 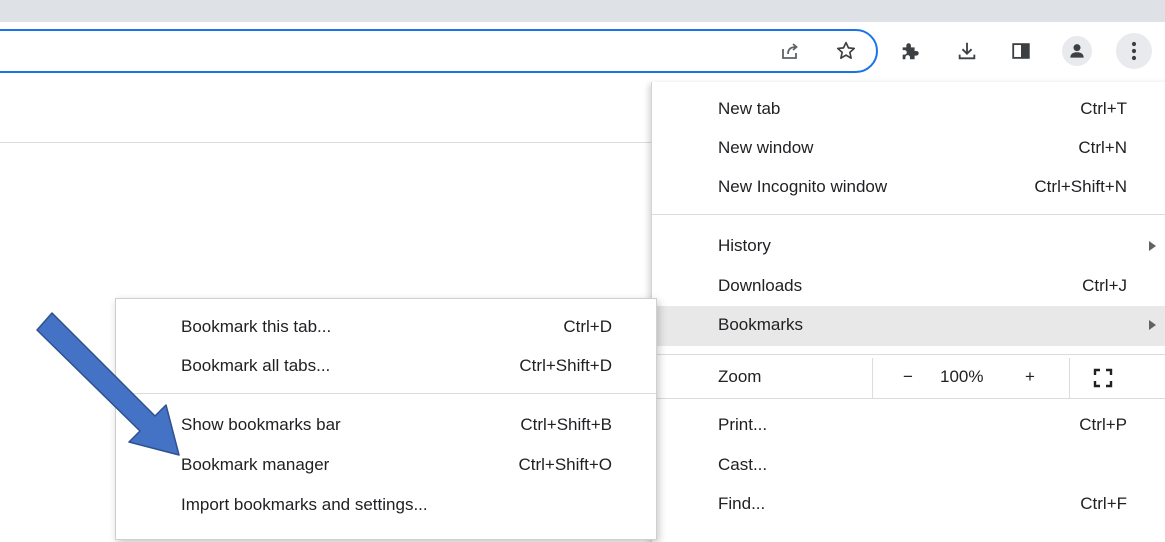 What do you see at coordinates (1077, 51) in the screenshot?
I see `profile-avatar-icon` at bounding box center [1077, 51].